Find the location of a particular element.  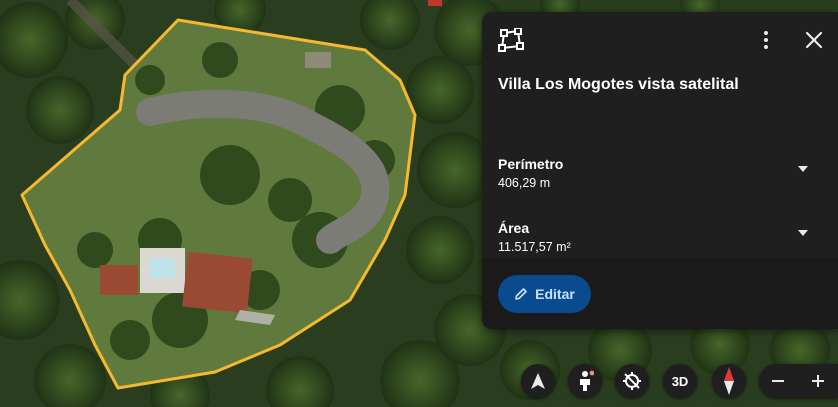

tilt-reset-button is located at coordinates (632, 381).